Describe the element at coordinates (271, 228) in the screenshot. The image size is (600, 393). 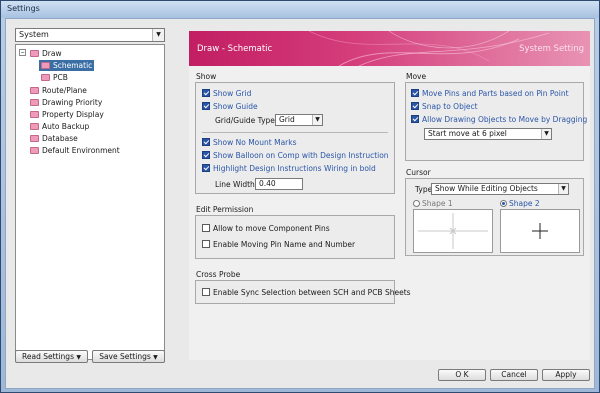
I see `allow-move-label: Allow to move Component Pins` at that location.